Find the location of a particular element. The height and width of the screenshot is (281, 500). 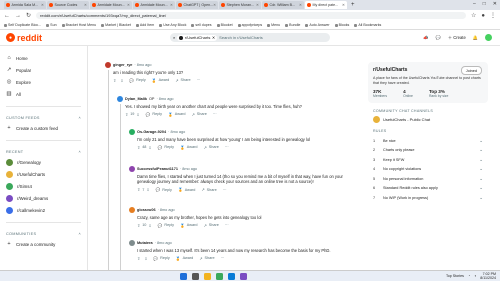

bookmark-item: Bracket Host Menu is located at coordinates (78, 25).